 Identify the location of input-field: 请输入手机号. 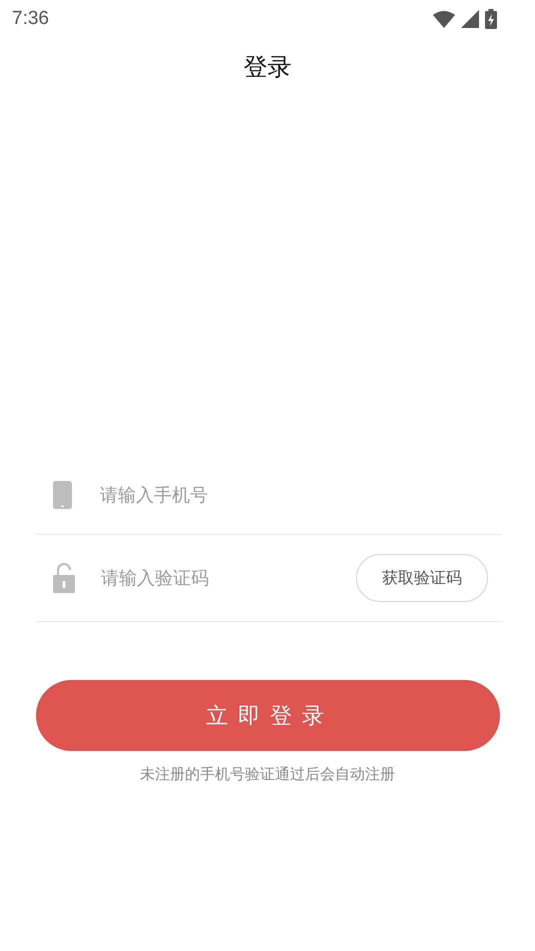
(301, 495).